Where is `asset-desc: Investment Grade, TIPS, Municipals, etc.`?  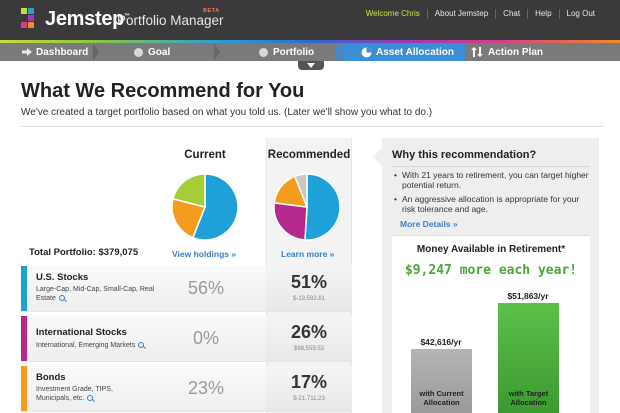 asset-desc: Investment Grade, TIPS, Municipals, etc. is located at coordinates (74, 394).